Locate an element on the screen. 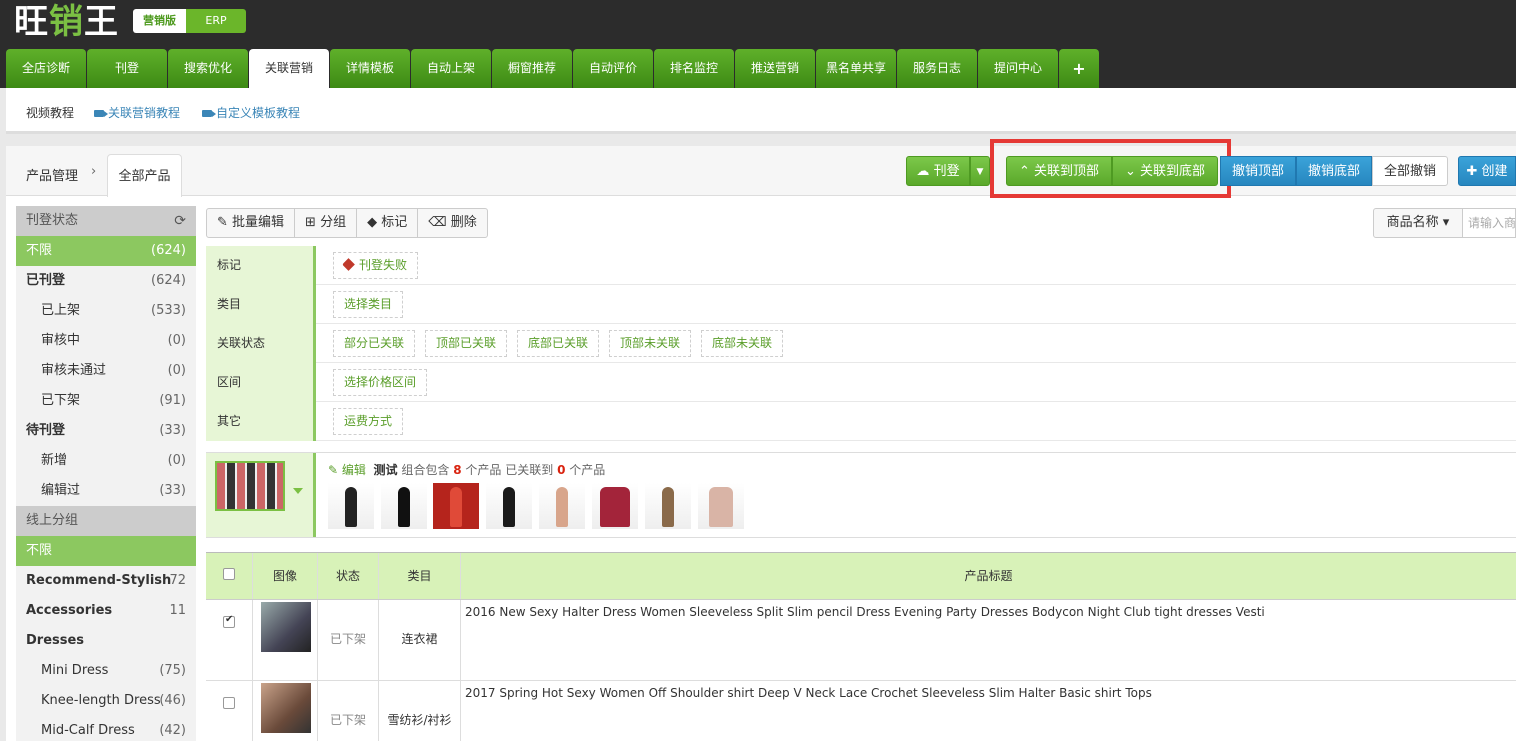  breadcrumb-product-management: 产品管理 is located at coordinates (52, 174).